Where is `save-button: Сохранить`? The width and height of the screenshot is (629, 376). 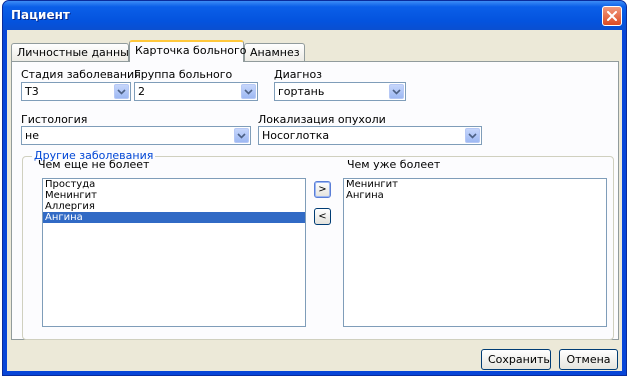
save-button: Сохранить is located at coordinates (516, 359).